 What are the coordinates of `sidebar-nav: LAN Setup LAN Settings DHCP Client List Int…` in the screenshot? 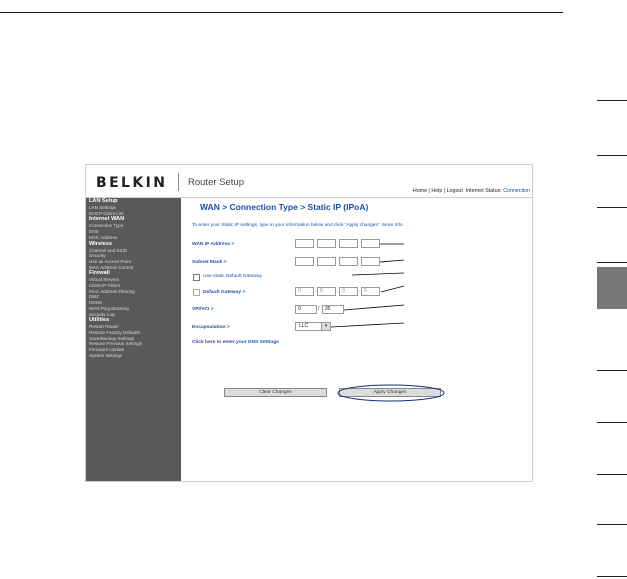 It's located at (133, 339).